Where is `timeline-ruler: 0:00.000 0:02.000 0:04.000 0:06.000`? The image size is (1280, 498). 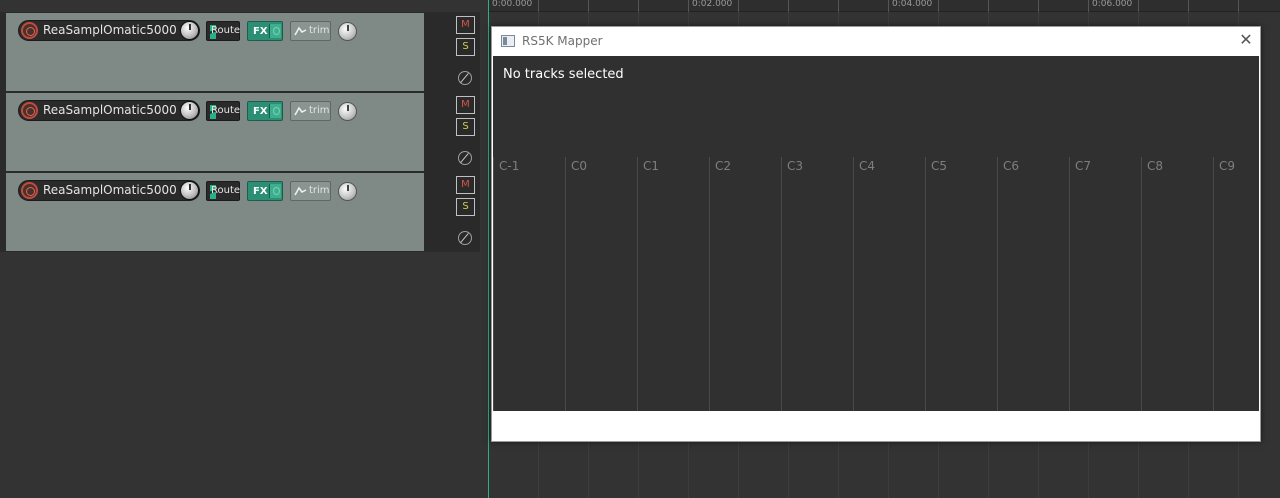
timeline-ruler: 0:00.000 0:02.000 0:04.000 0:06.000 is located at coordinates (884, 6).